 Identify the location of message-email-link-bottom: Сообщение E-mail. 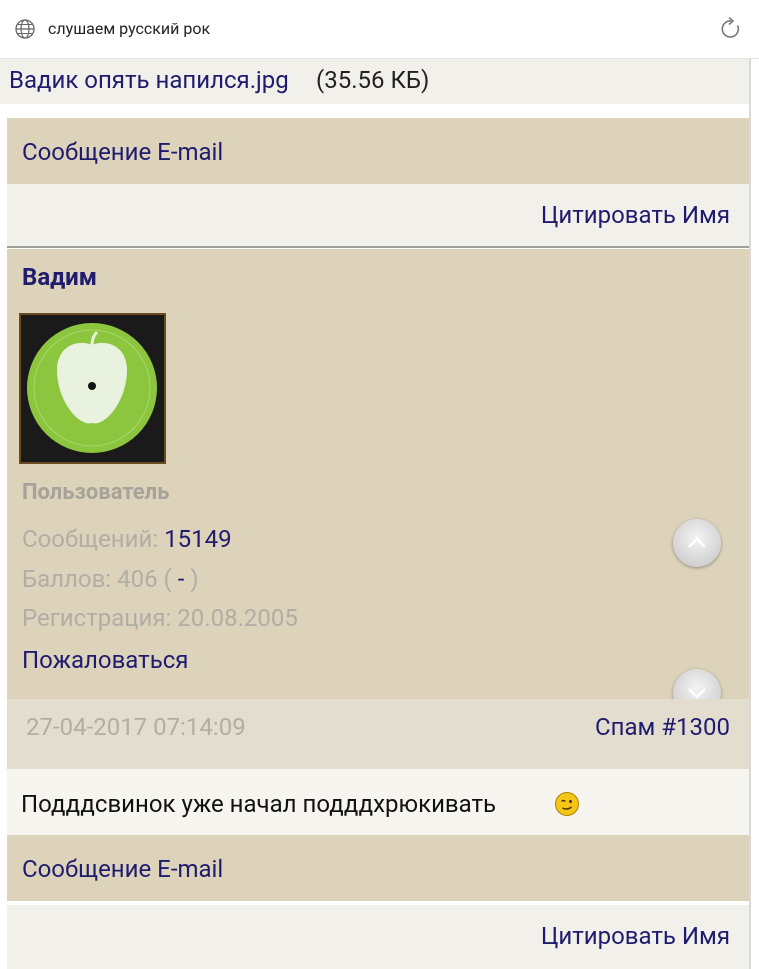
(122, 869).